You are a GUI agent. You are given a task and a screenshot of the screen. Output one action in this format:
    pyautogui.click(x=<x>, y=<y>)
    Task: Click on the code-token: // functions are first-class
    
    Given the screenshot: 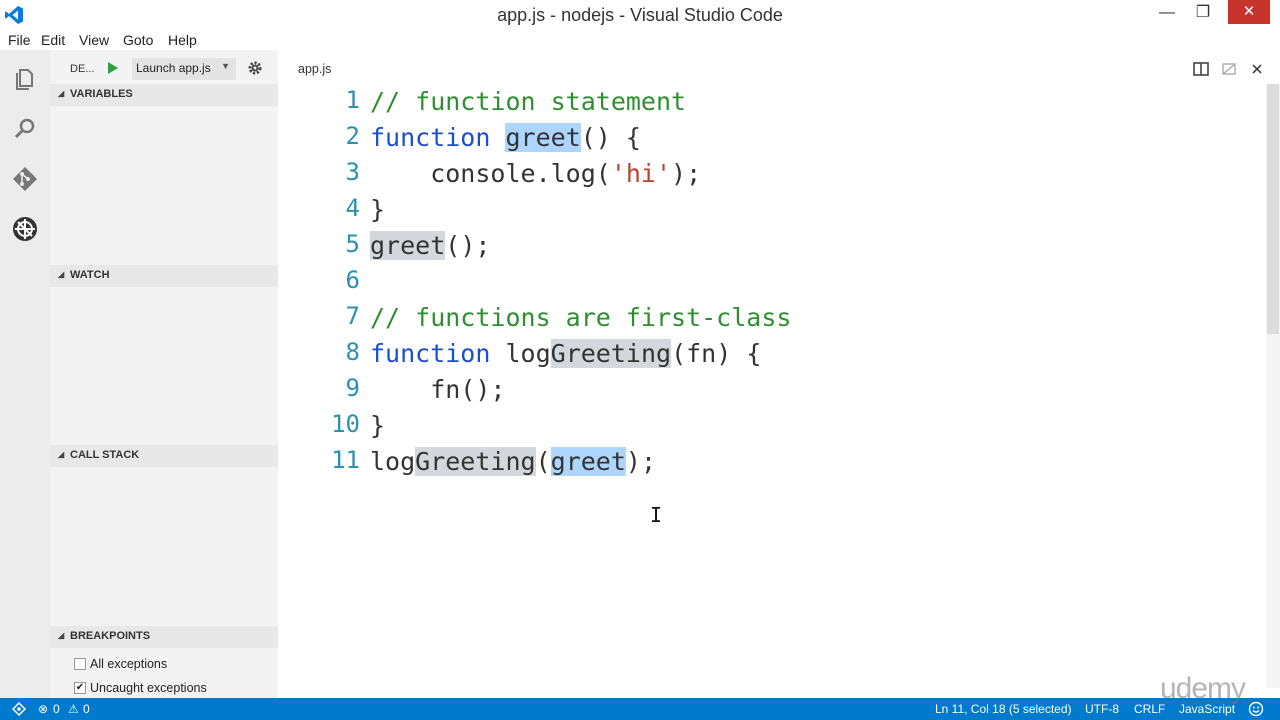 What is the action you would take?
    pyautogui.click(x=581, y=317)
    